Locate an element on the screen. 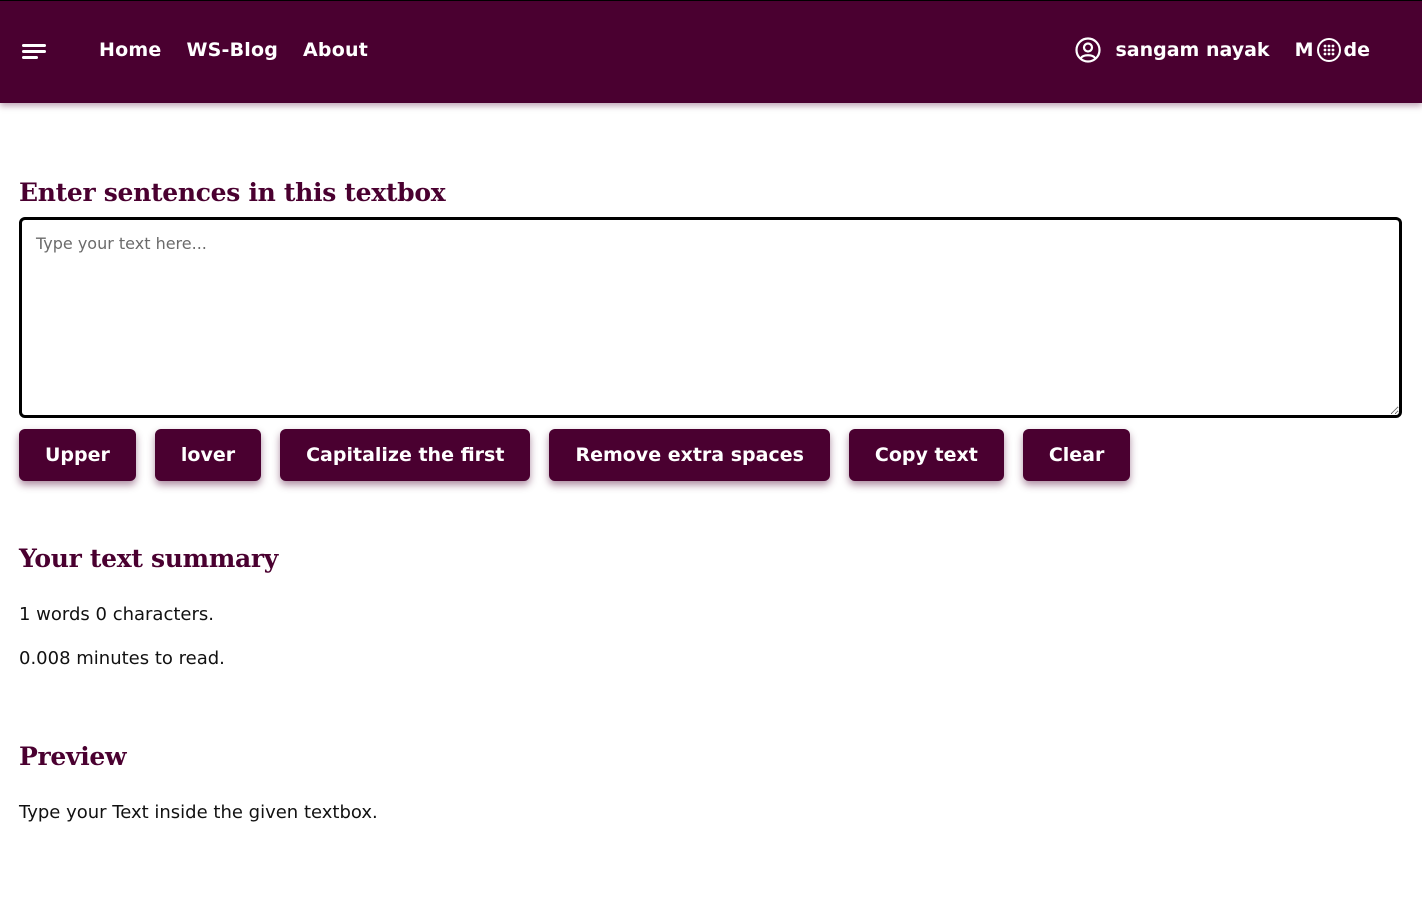  word-char-count: 1 words 0 characters. is located at coordinates (116, 614).